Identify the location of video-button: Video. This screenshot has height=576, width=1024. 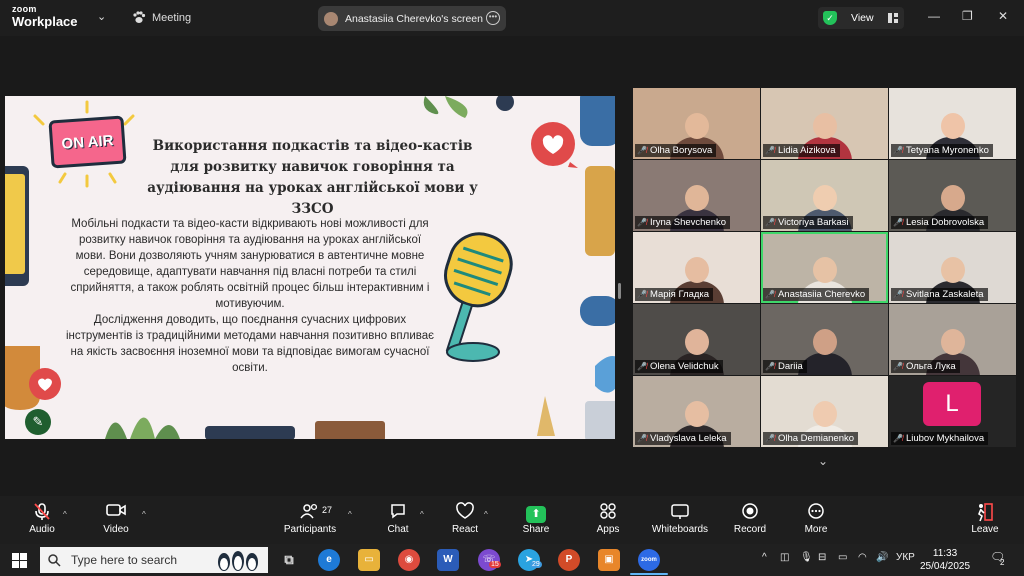
(116, 518).